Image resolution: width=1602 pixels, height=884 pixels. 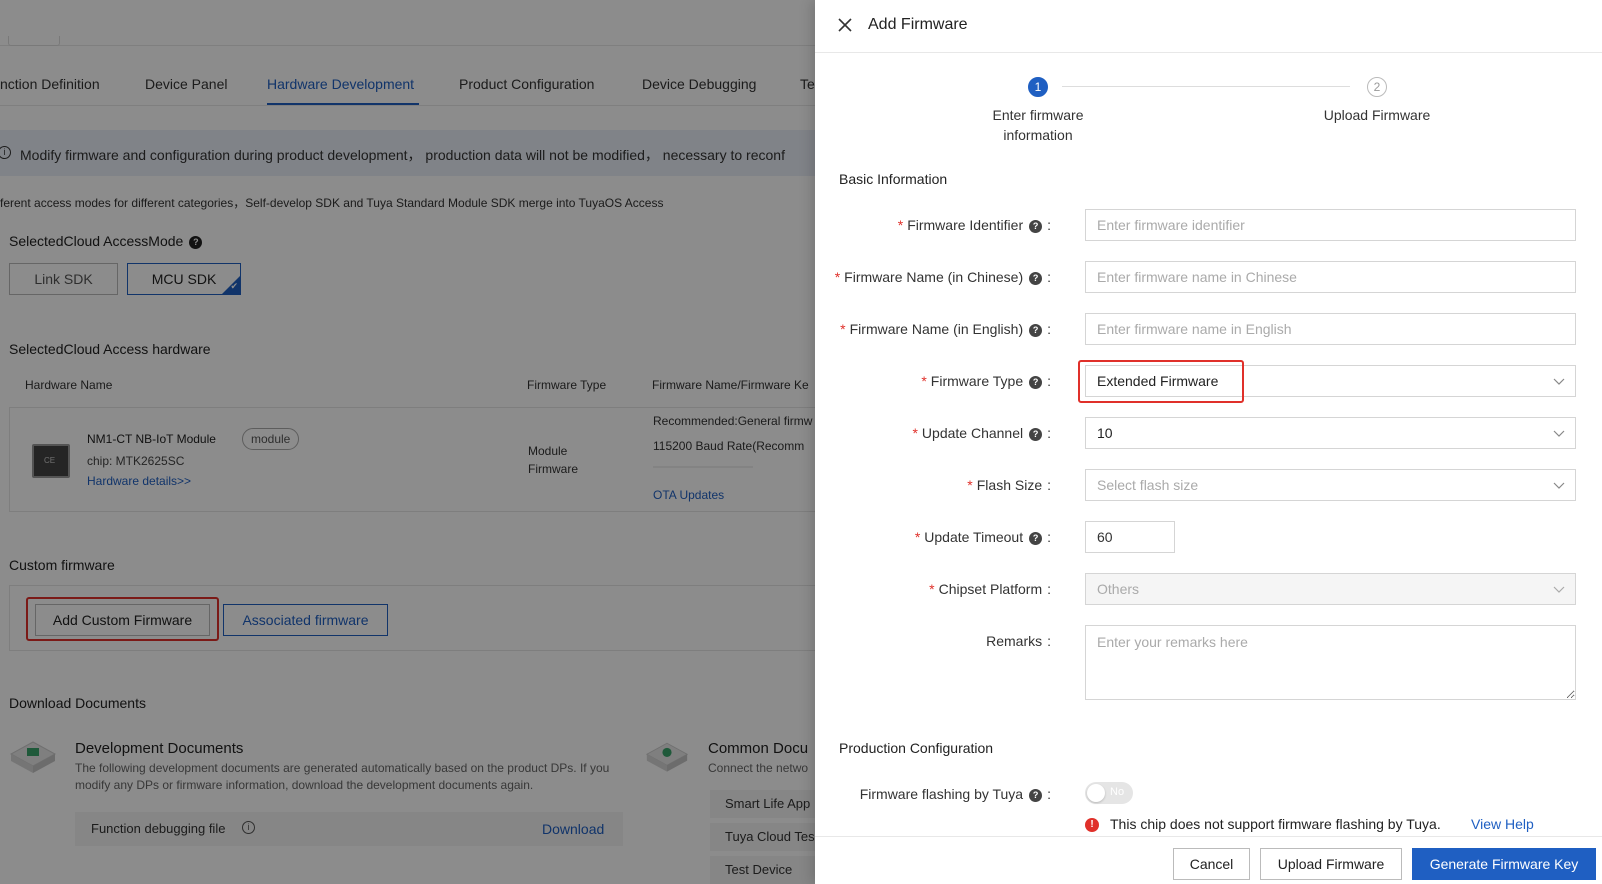 I want to click on highlight-firmware-type, so click(x=1161, y=381).